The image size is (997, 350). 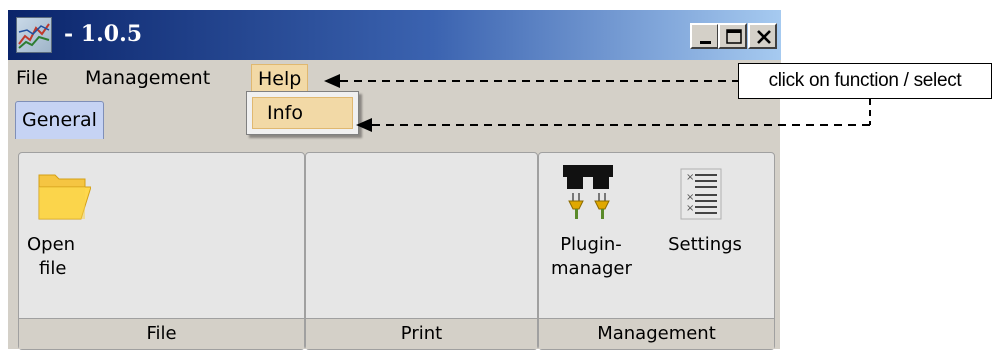 I want to click on annotation-callout: click on function / select, so click(x=865, y=81).